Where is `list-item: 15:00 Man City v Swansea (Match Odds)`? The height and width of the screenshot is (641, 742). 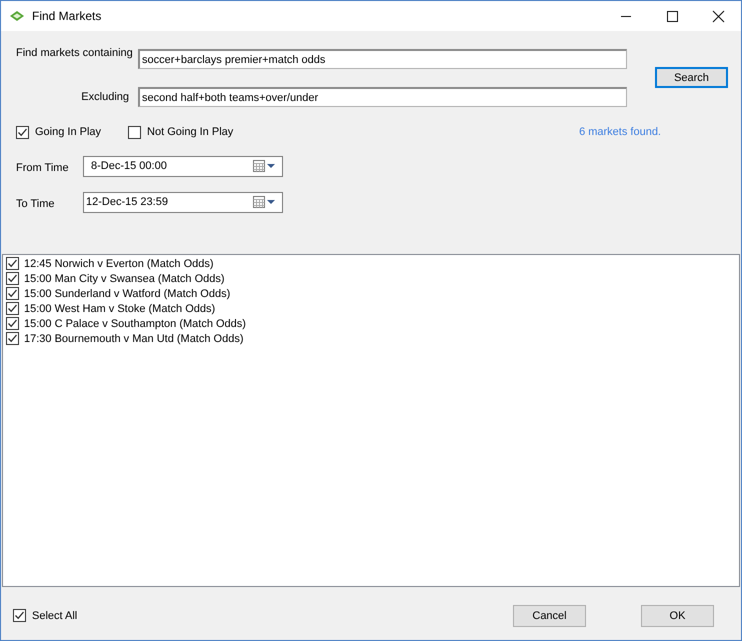
list-item: 15:00 Man City v Swansea (Match Odds) is located at coordinates (124, 278).